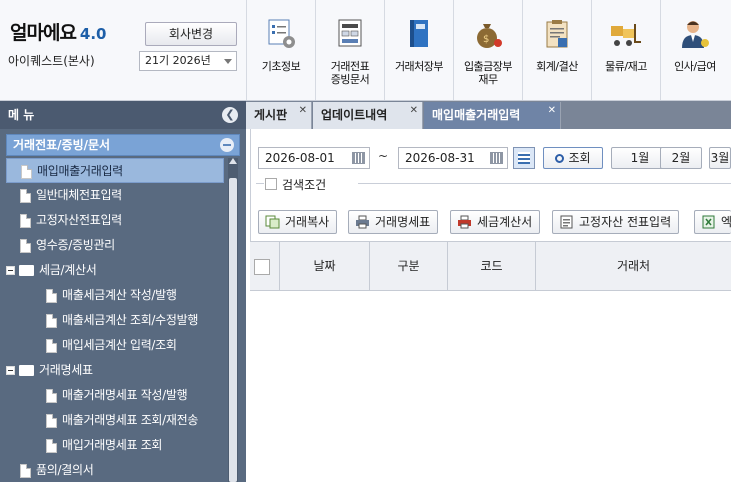  What do you see at coordinates (227, 145) in the screenshot?
I see `collapse-group-icon` at bounding box center [227, 145].